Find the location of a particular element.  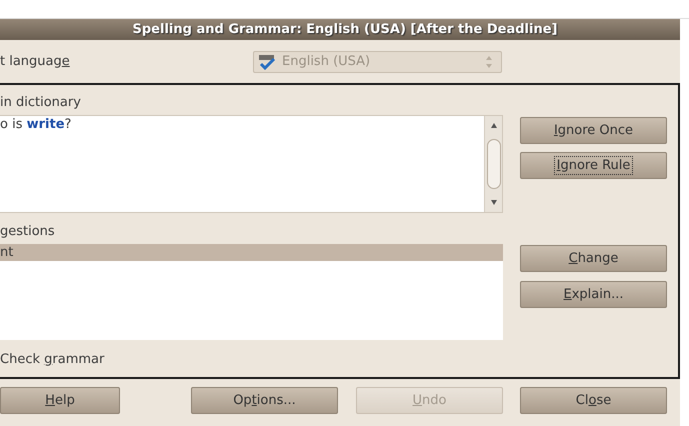

suggestion-item: nt is located at coordinates (251, 252).